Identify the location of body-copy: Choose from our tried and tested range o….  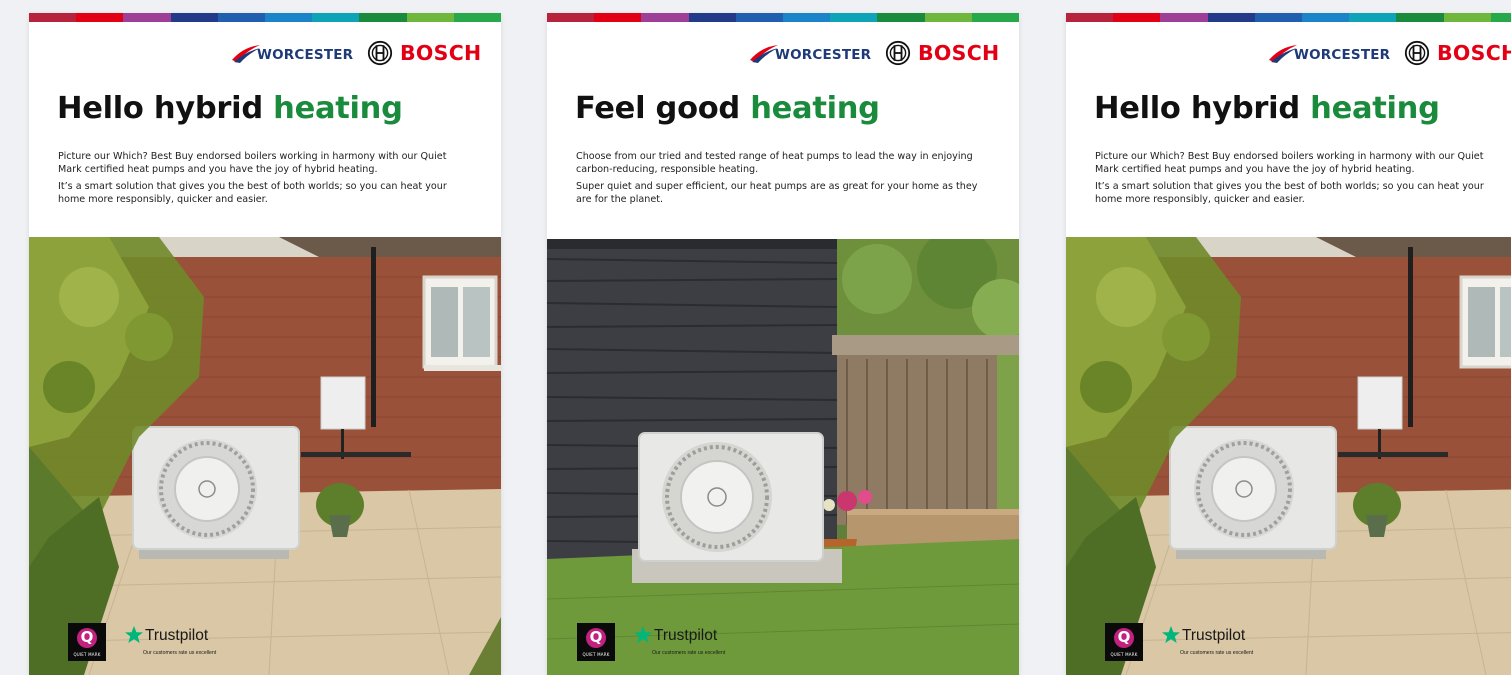
(778, 181).